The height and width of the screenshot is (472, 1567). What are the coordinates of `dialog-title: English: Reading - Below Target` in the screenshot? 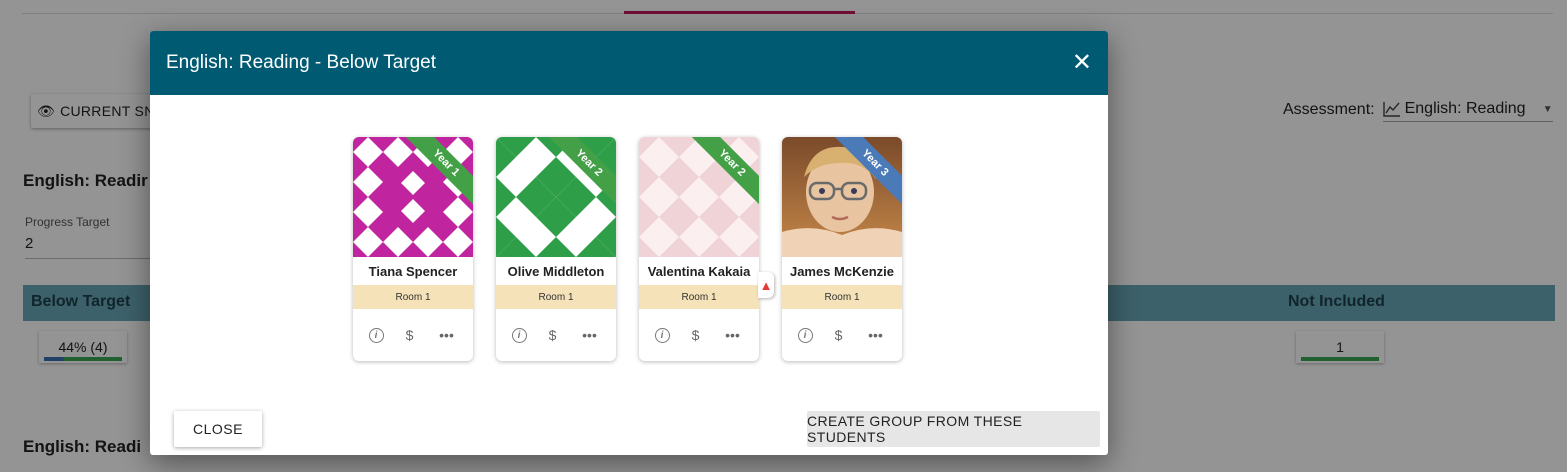 It's located at (301, 62).